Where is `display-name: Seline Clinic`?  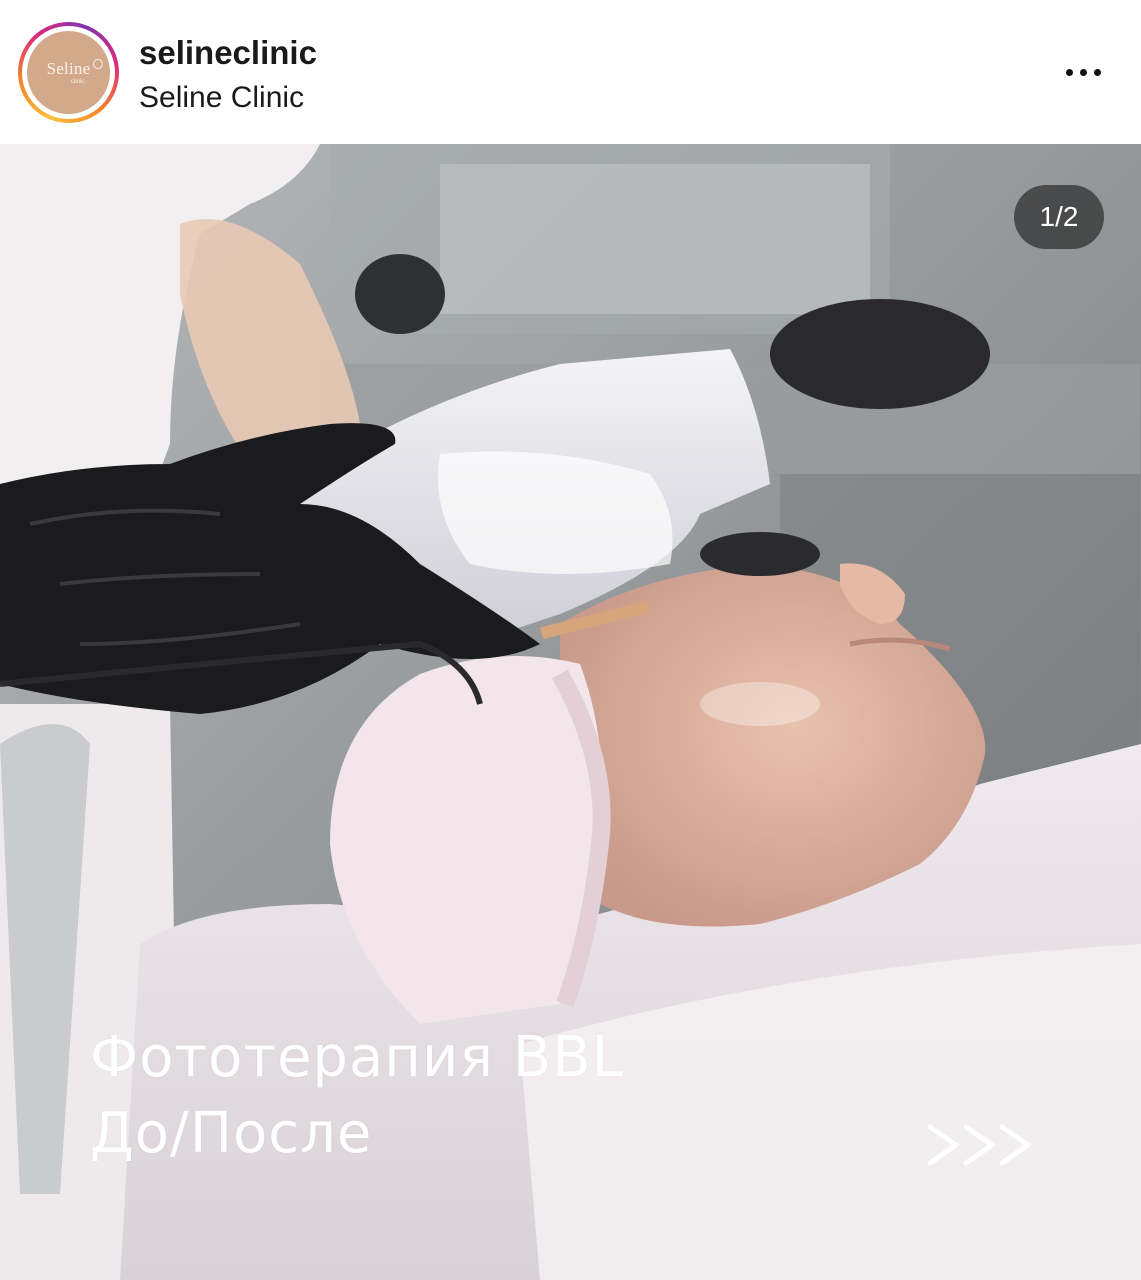 display-name: Seline Clinic is located at coordinates (222, 97).